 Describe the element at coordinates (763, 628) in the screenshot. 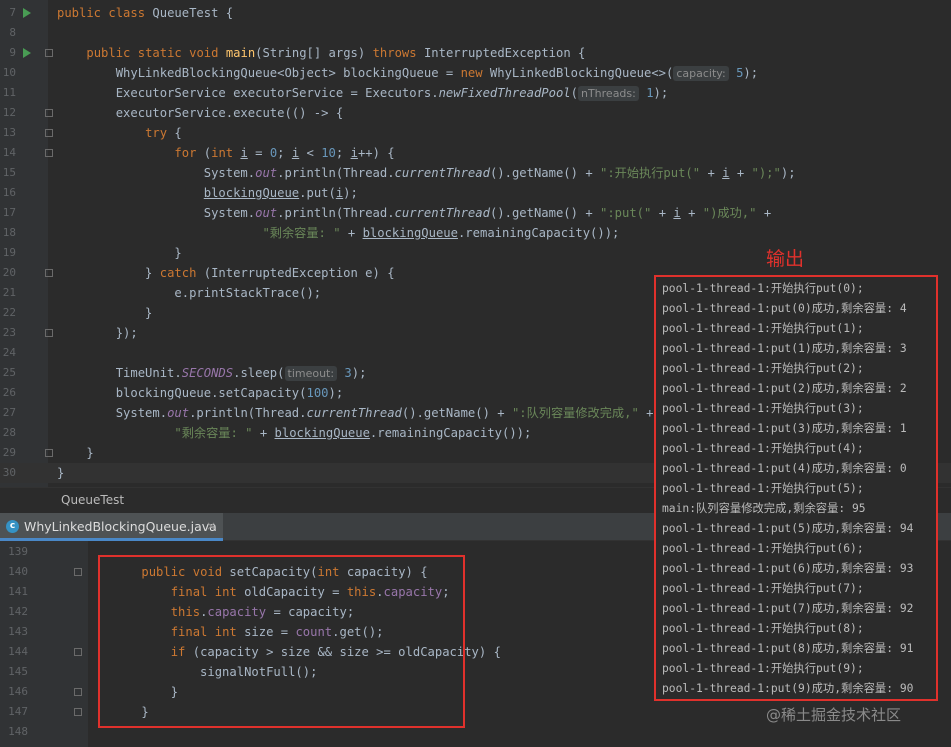

I see `output-line: pool-1-thread-1:开始执行put(8);` at that location.